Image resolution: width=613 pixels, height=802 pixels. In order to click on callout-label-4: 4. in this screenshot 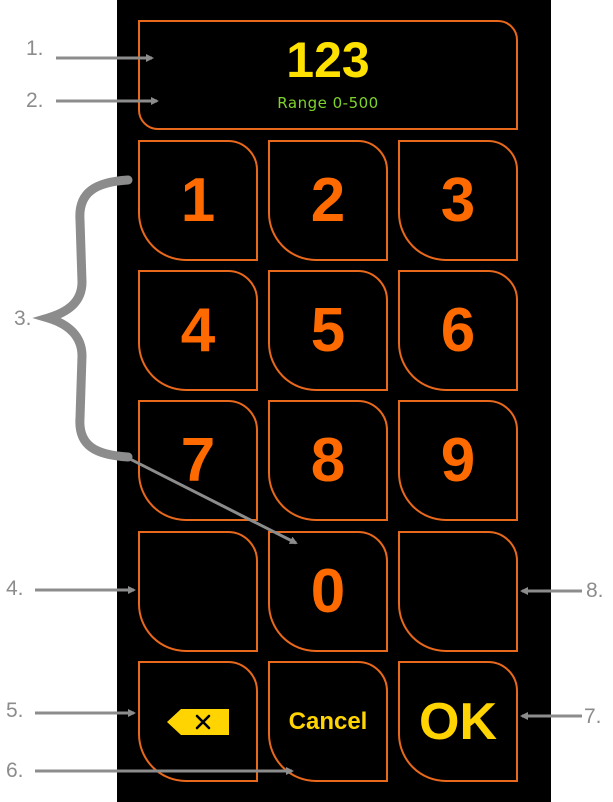, I will do `click(15, 588)`.